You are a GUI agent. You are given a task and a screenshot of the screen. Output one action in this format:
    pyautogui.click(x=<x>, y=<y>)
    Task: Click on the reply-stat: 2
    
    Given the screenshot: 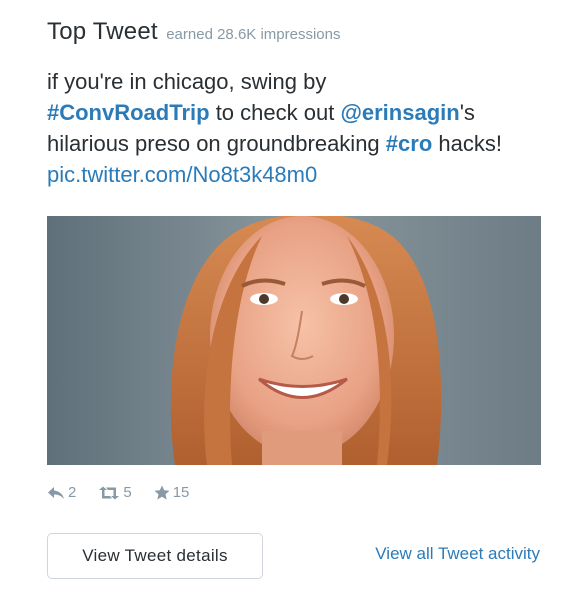 What is the action you would take?
    pyautogui.click(x=61, y=492)
    